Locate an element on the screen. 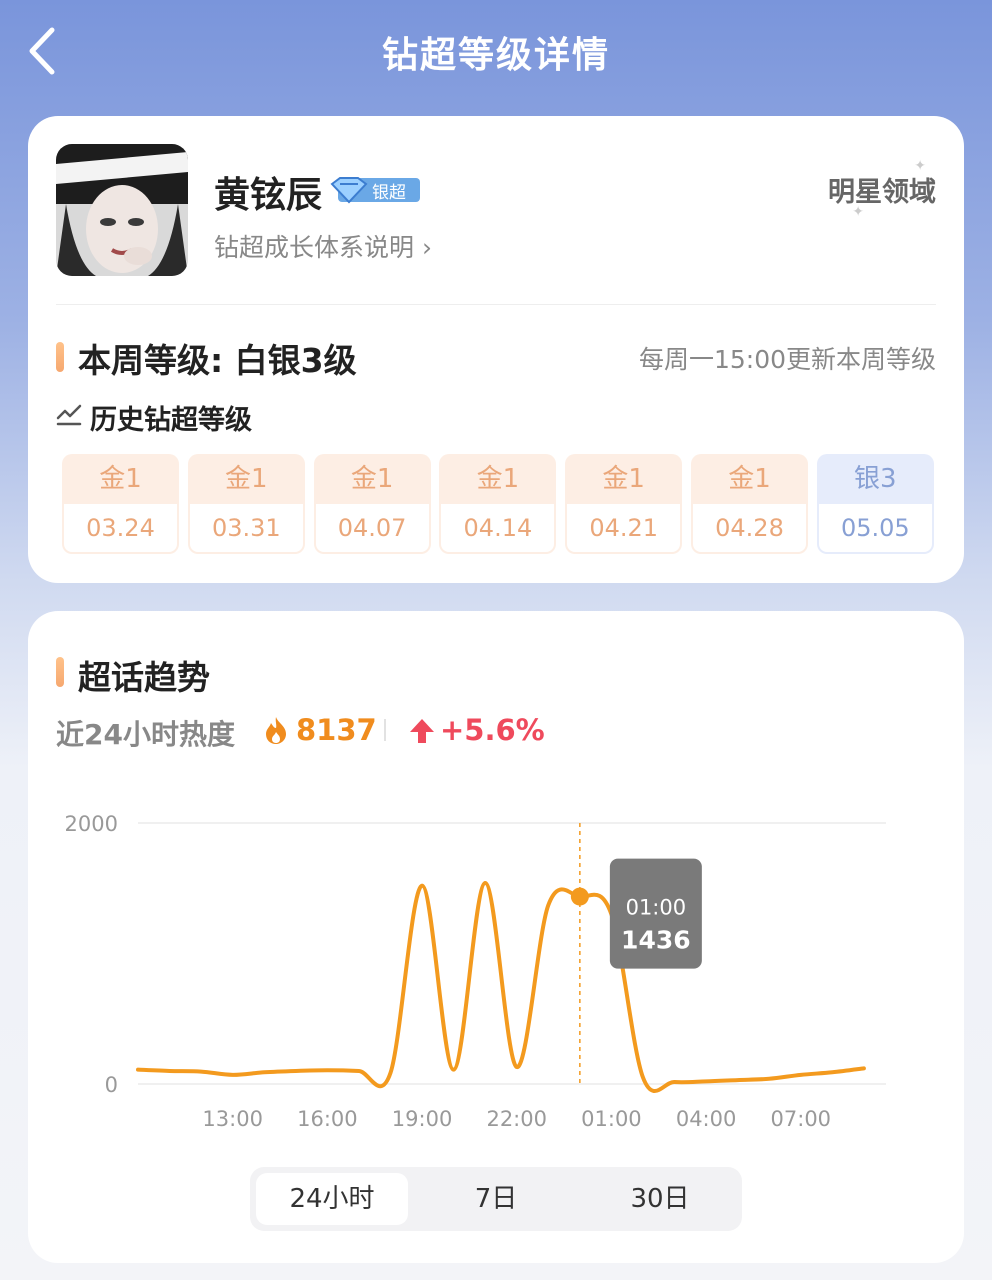 Image resolution: width=992 pixels, height=1280 pixels. history-level-tile: 金1 03.24 is located at coordinates (120, 504).